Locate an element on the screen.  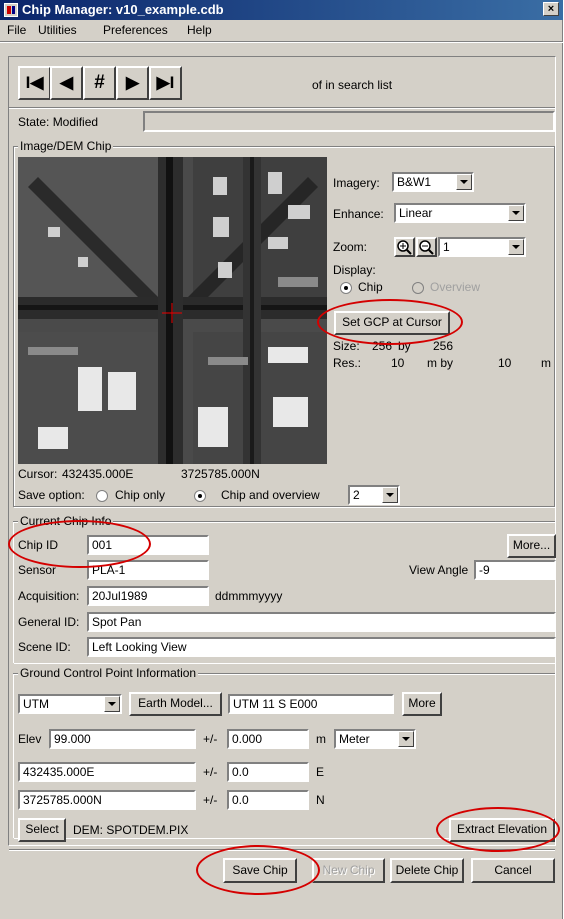
zoom-select: 1 is located at coordinates (482, 247).